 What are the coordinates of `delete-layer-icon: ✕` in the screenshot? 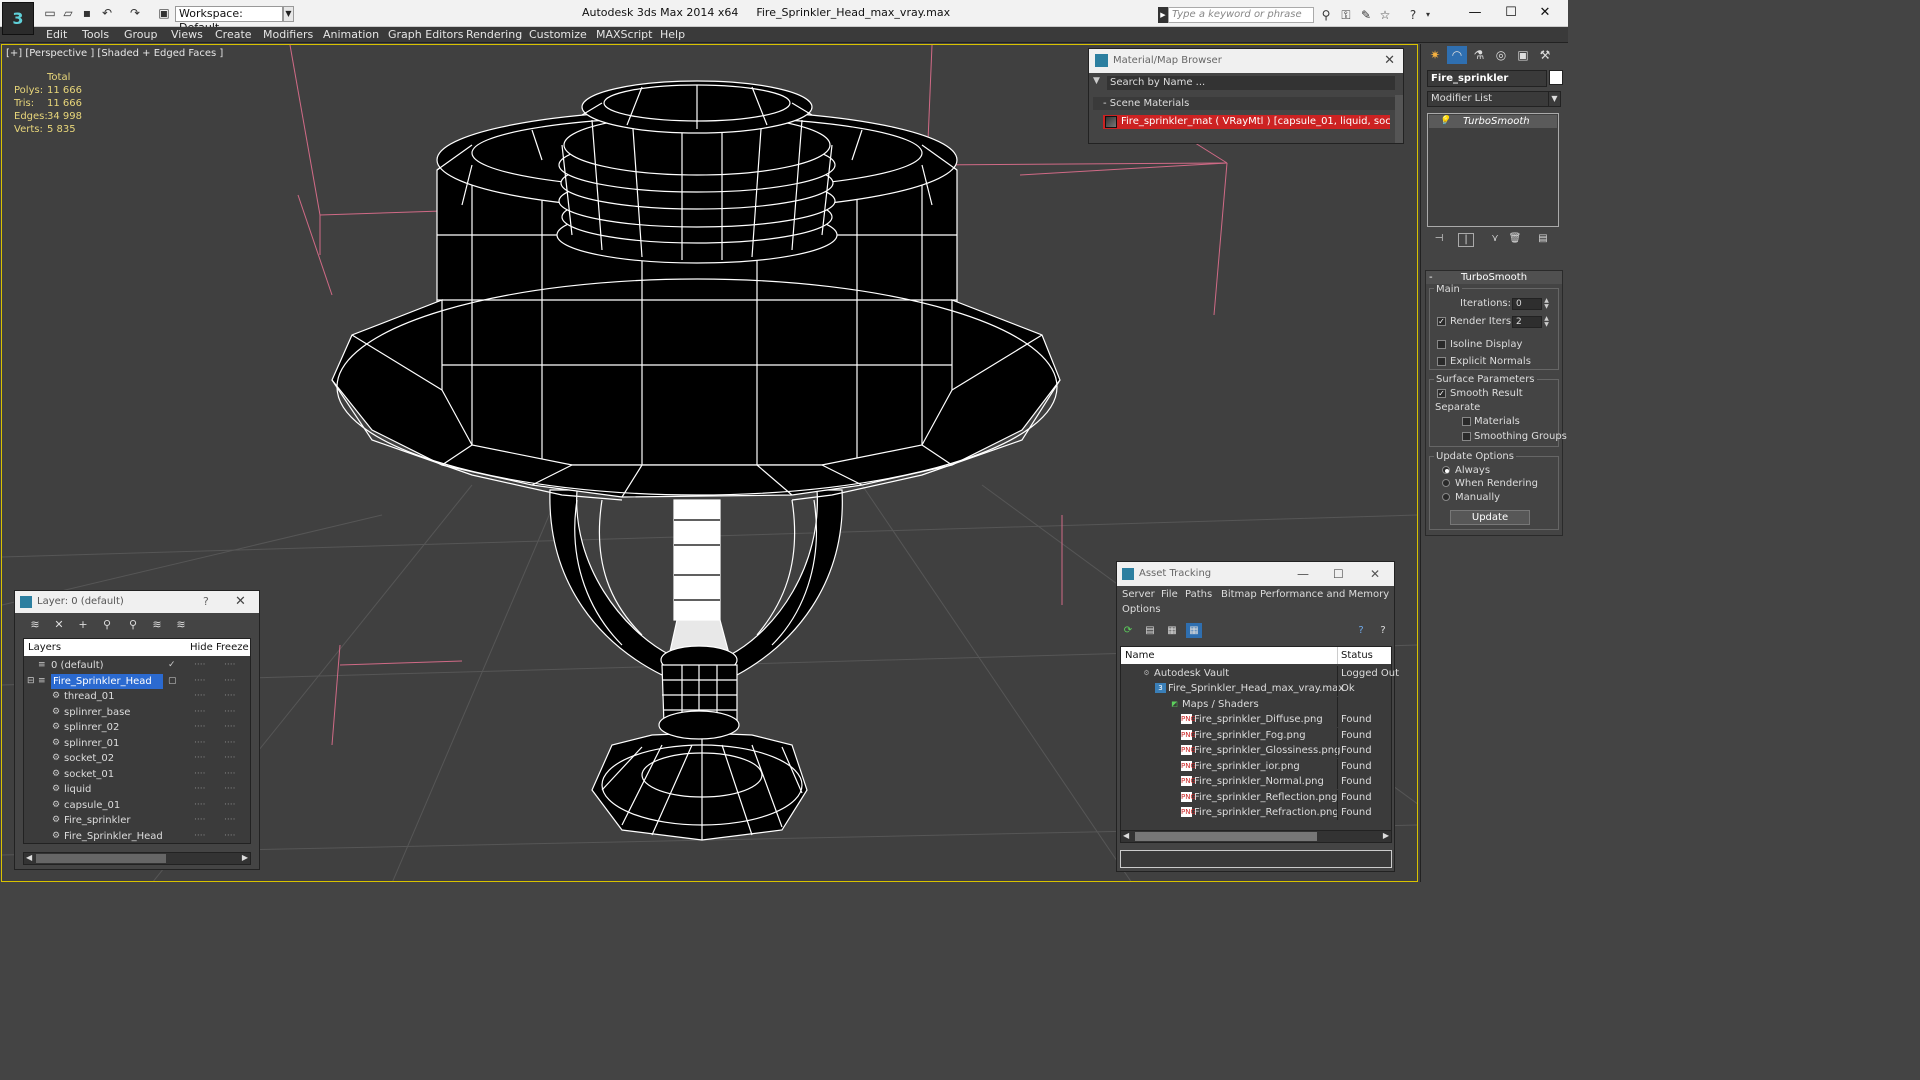 It's located at (59, 625).